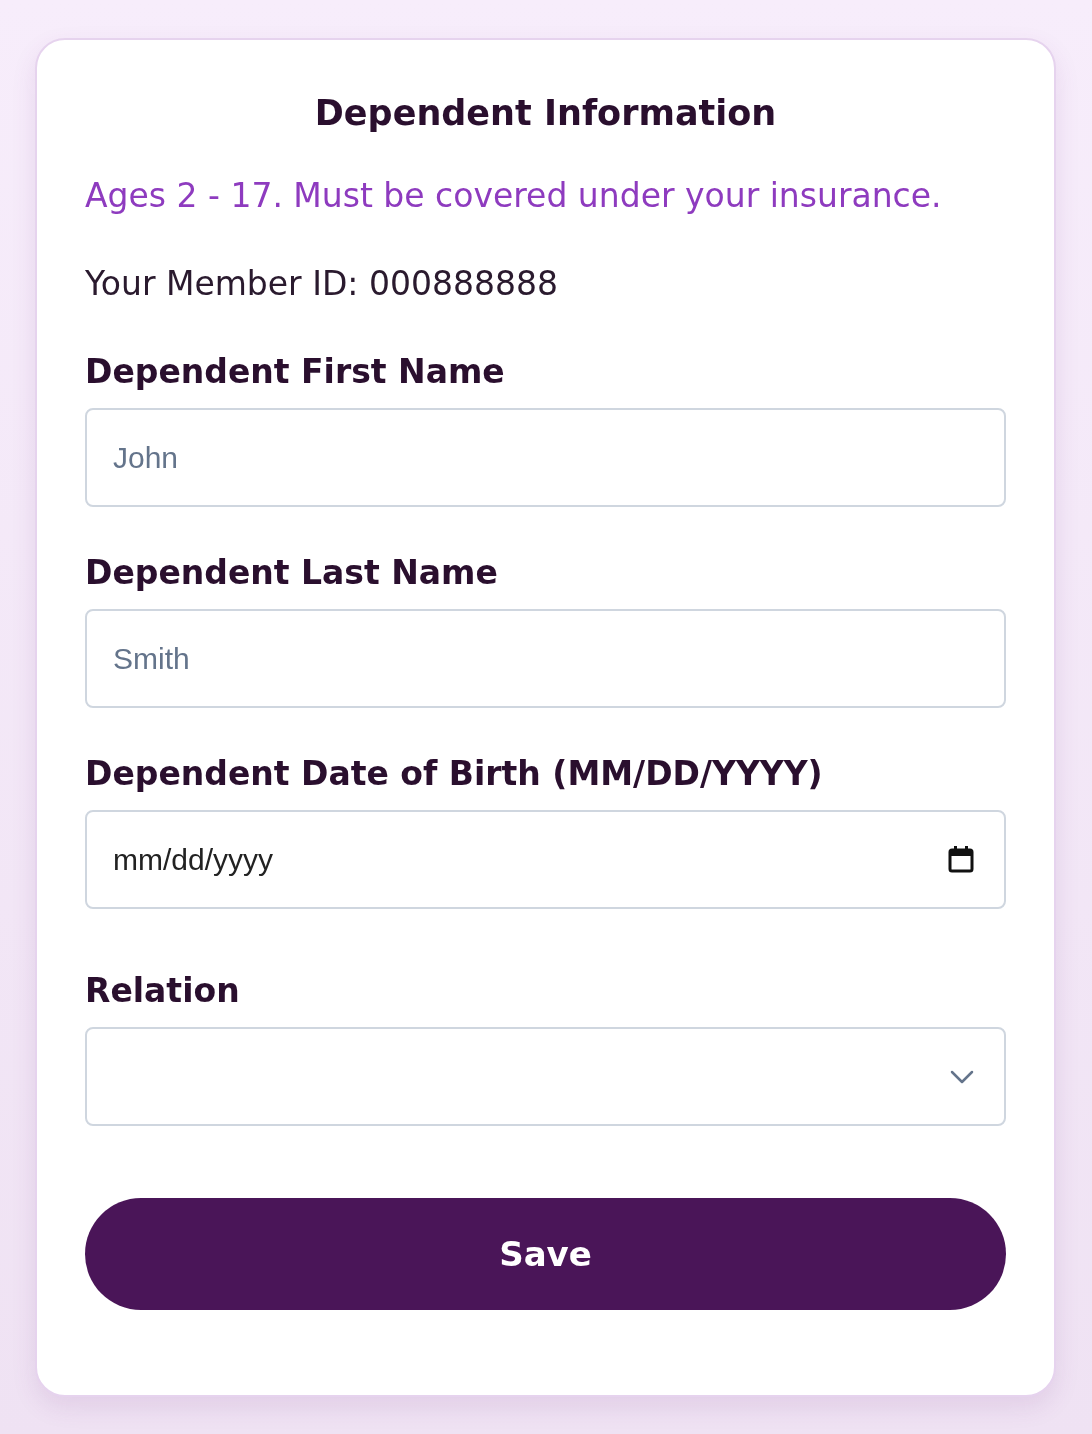 Image resolution: width=1092 pixels, height=1434 pixels. I want to click on calendar-icon, so click(961, 859).